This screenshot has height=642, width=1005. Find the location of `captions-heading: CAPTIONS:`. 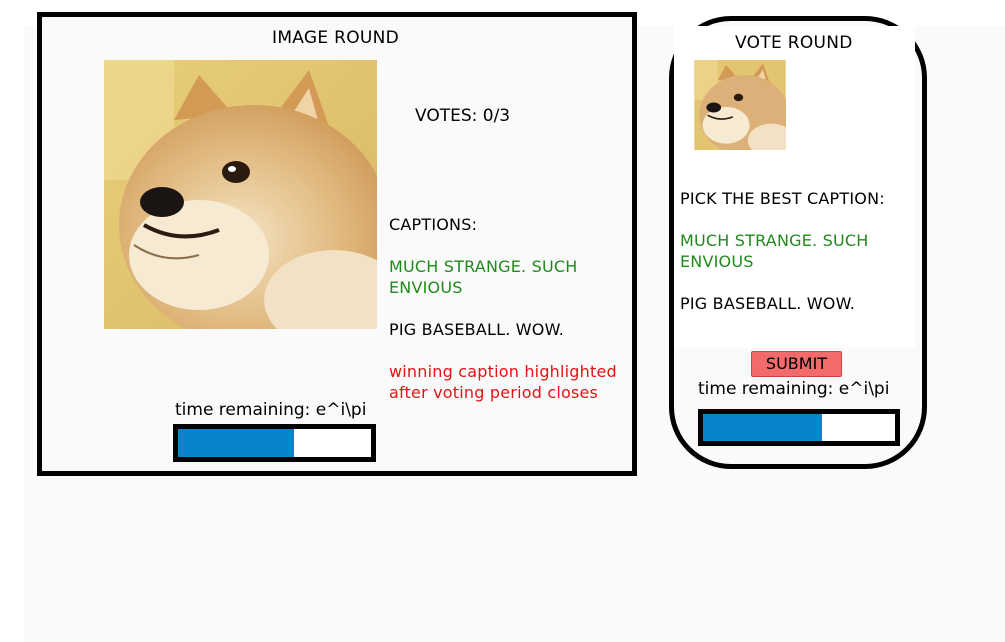

captions-heading: CAPTIONS: is located at coordinates (433, 224).